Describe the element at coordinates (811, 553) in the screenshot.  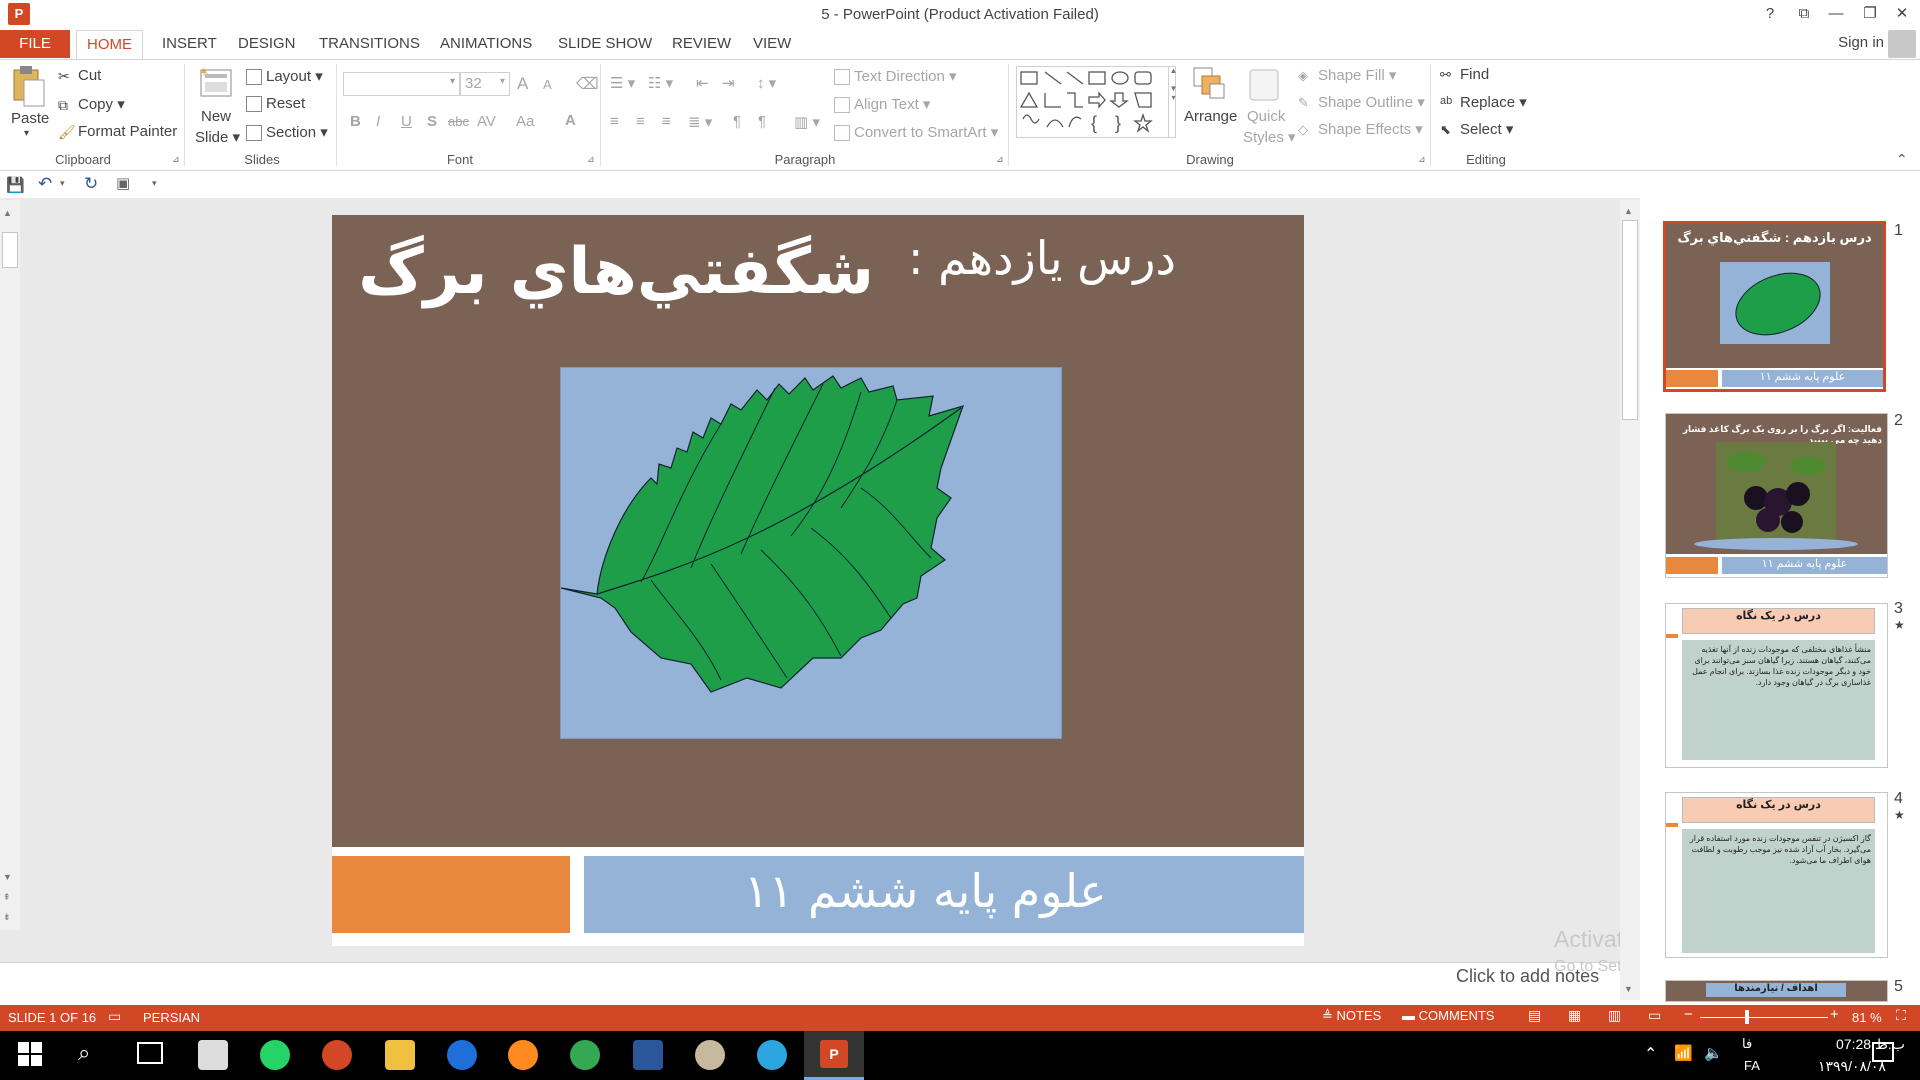
I see `leaf-picture` at that location.